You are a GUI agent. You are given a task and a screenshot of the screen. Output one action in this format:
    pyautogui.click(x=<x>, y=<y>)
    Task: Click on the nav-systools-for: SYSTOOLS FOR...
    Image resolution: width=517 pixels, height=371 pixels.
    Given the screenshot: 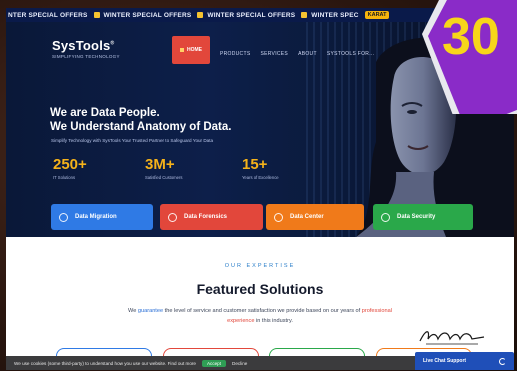 What is the action you would take?
    pyautogui.click(x=350, y=54)
    